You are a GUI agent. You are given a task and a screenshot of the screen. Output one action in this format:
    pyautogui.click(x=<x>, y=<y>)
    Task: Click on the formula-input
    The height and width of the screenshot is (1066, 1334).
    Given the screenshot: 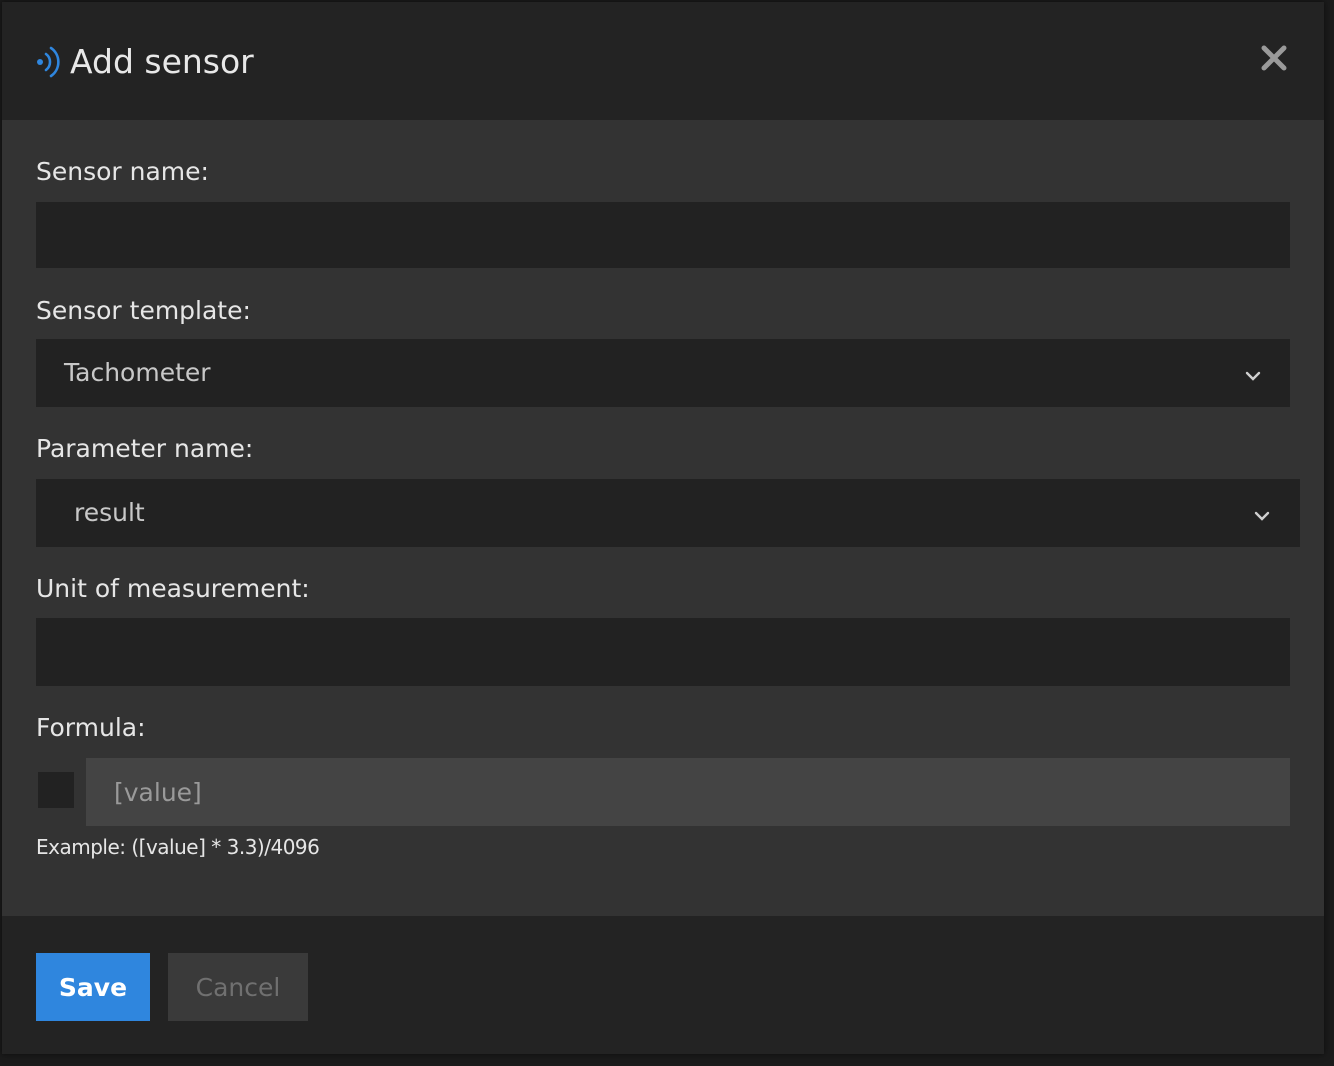 What is the action you would take?
    pyautogui.click(x=688, y=792)
    